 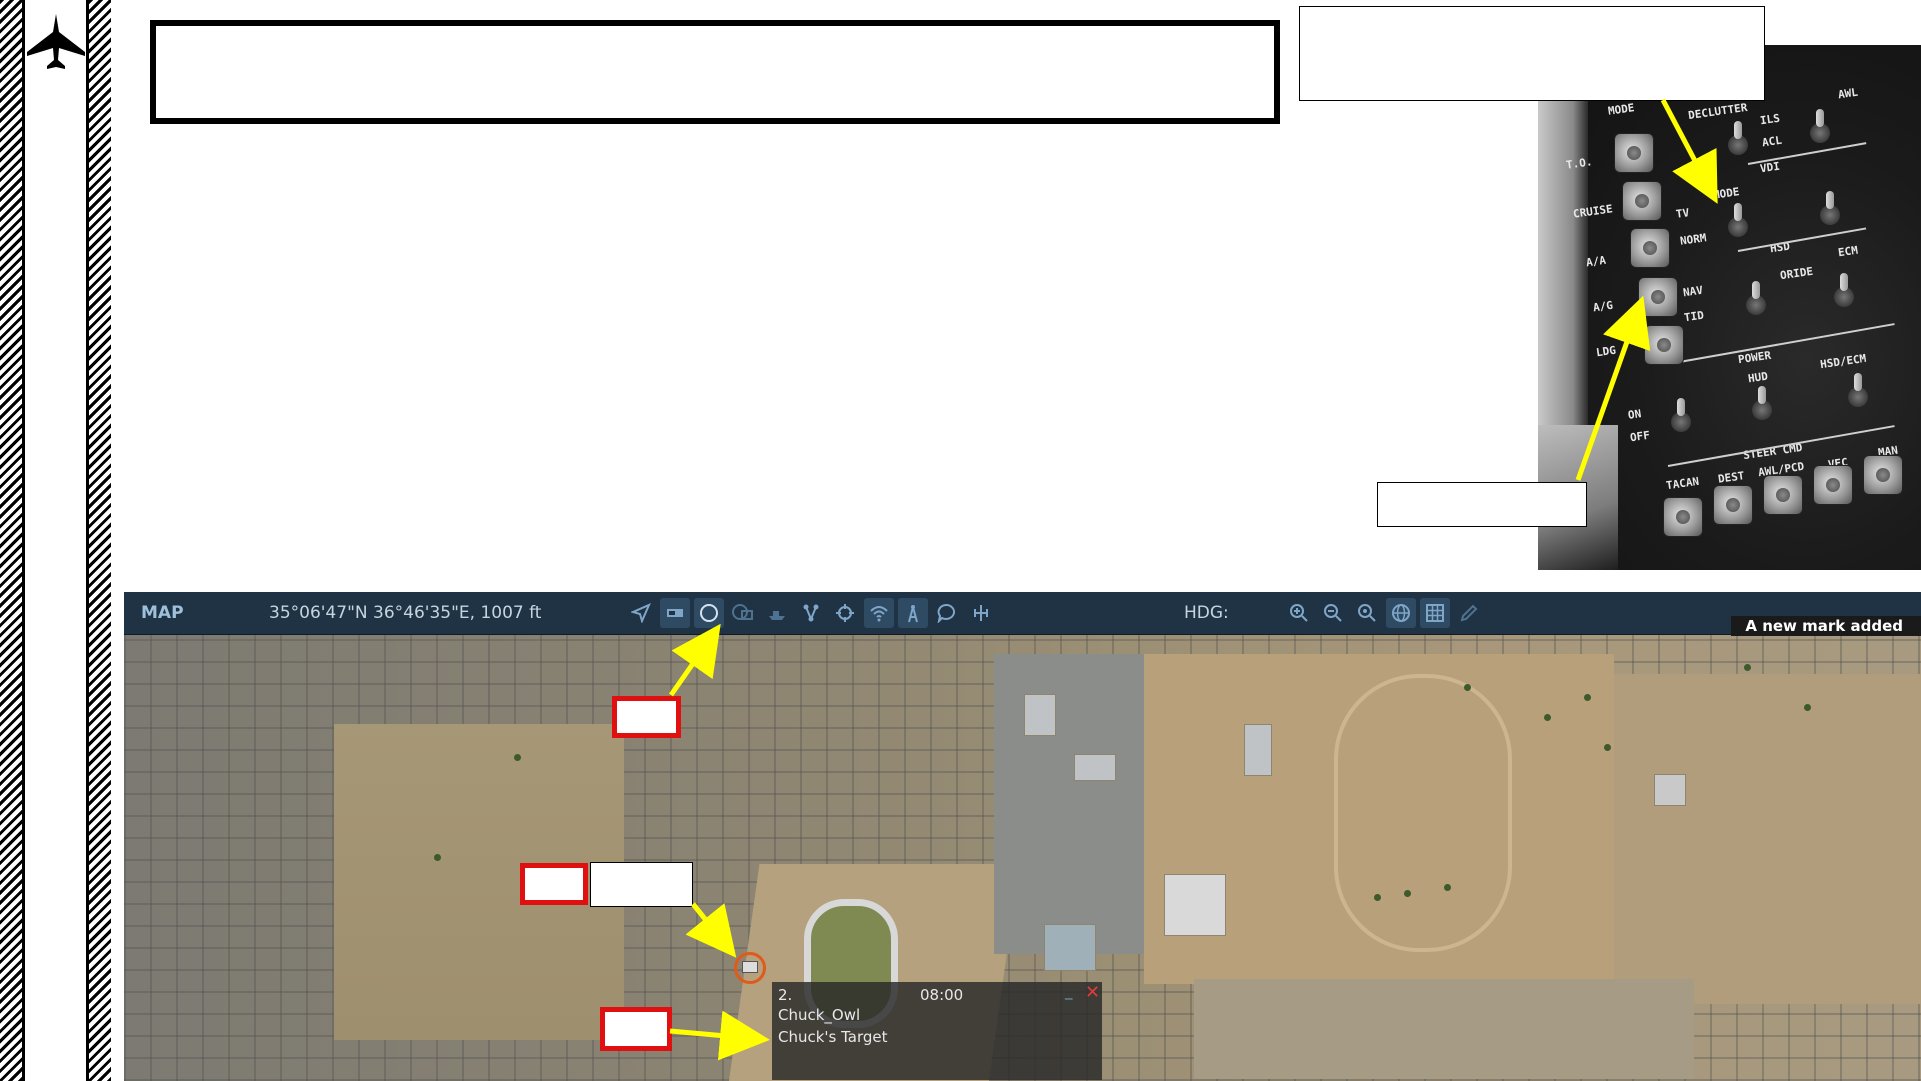 I want to click on mark-note: Chuck's Target, so click(x=833, y=1037).